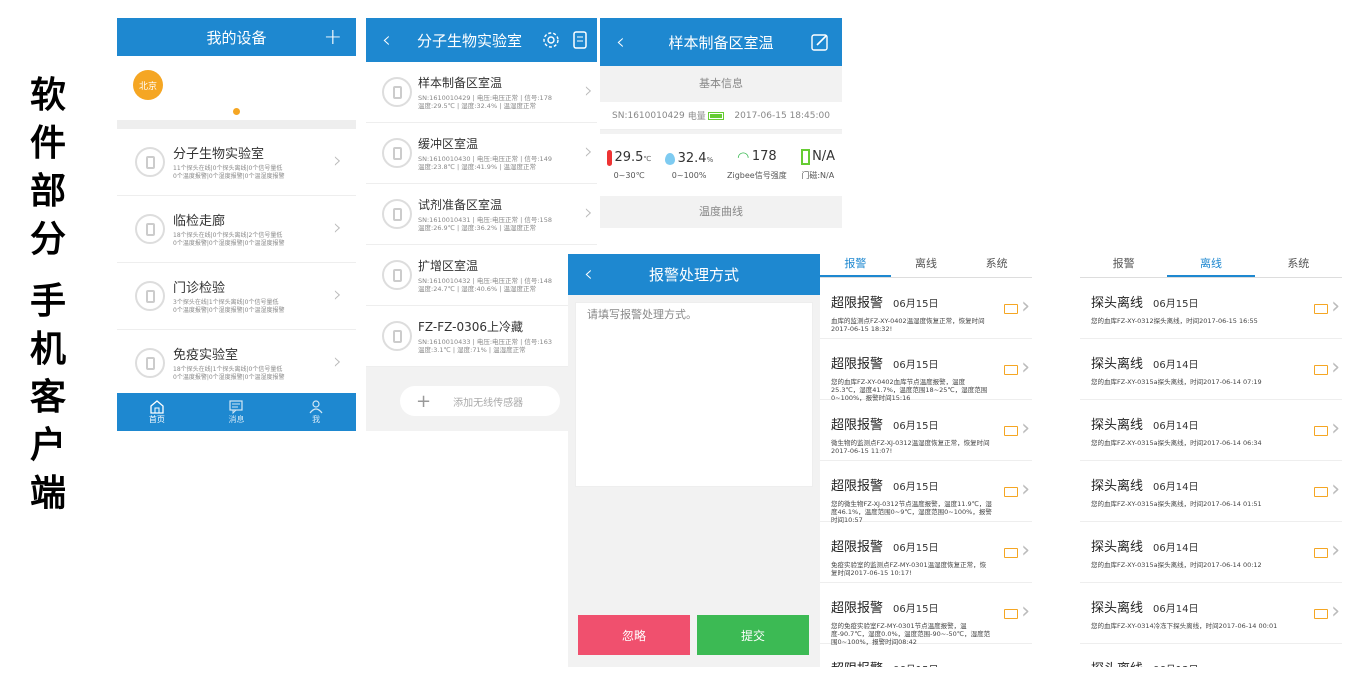 The width and height of the screenshot is (1345, 677). What do you see at coordinates (316, 407) in the screenshot?
I see `user-icon` at bounding box center [316, 407].